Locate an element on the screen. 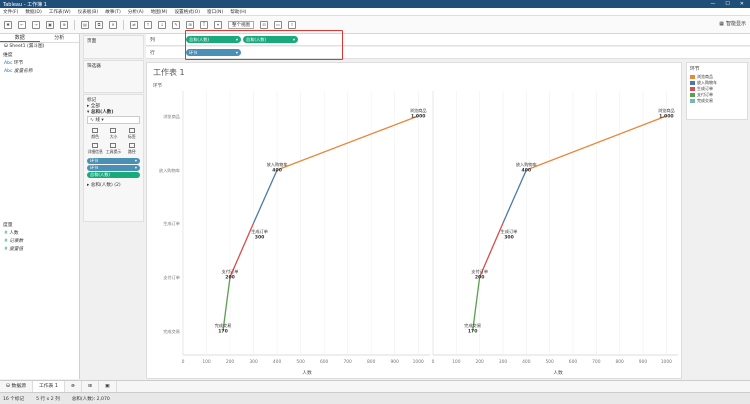 Image resolution: width=750 pixels, height=404 pixels. x-tick-label: 100 is located at coordinates (206, 362).